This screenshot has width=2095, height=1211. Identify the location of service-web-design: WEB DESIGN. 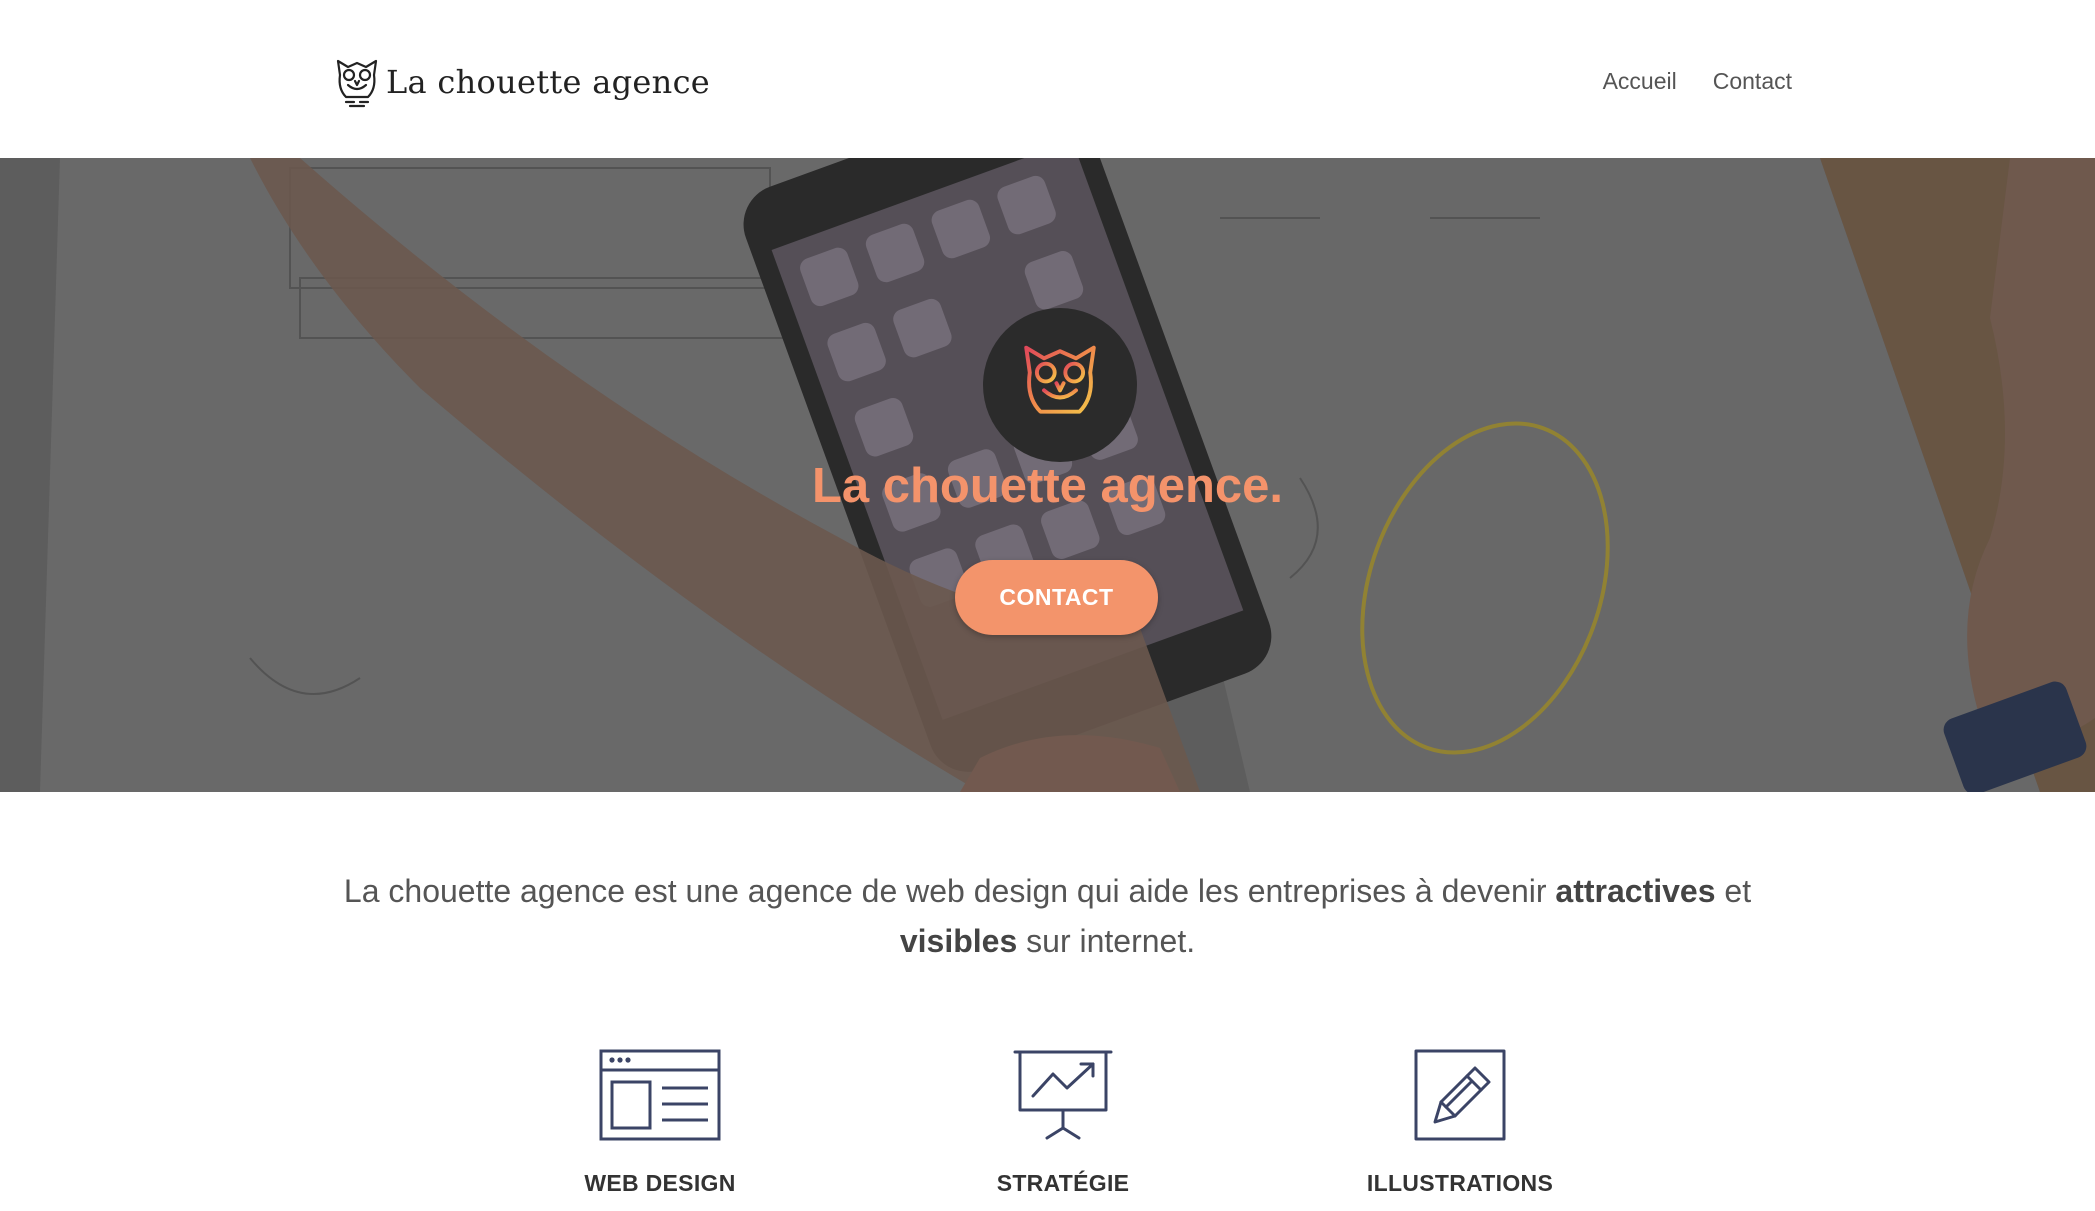
(660, 1122).